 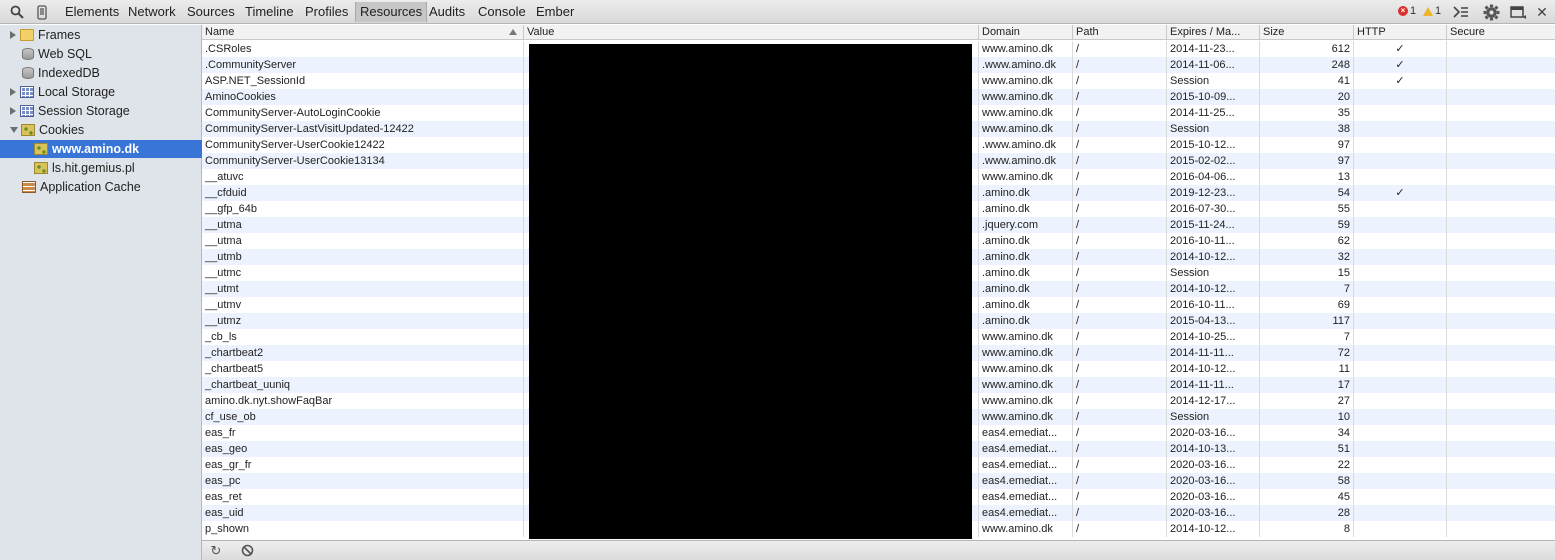 What do you see at coordinates (61, 73) in the screenshot?
I see `sidebar-item-indexeddb: IndexedDB` at bounding box center [61, 73].